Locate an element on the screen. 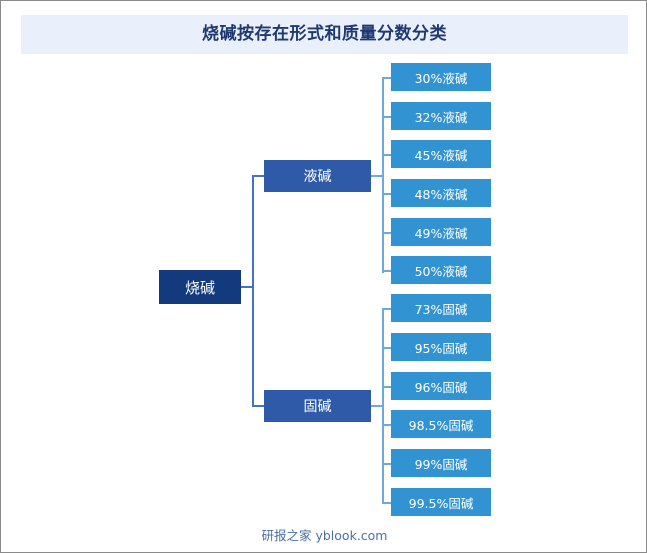 The height and width of the screenshot is (553, 647). node-leaf-liquid-30: 30%液碱 is located at coordinates (441, 77).